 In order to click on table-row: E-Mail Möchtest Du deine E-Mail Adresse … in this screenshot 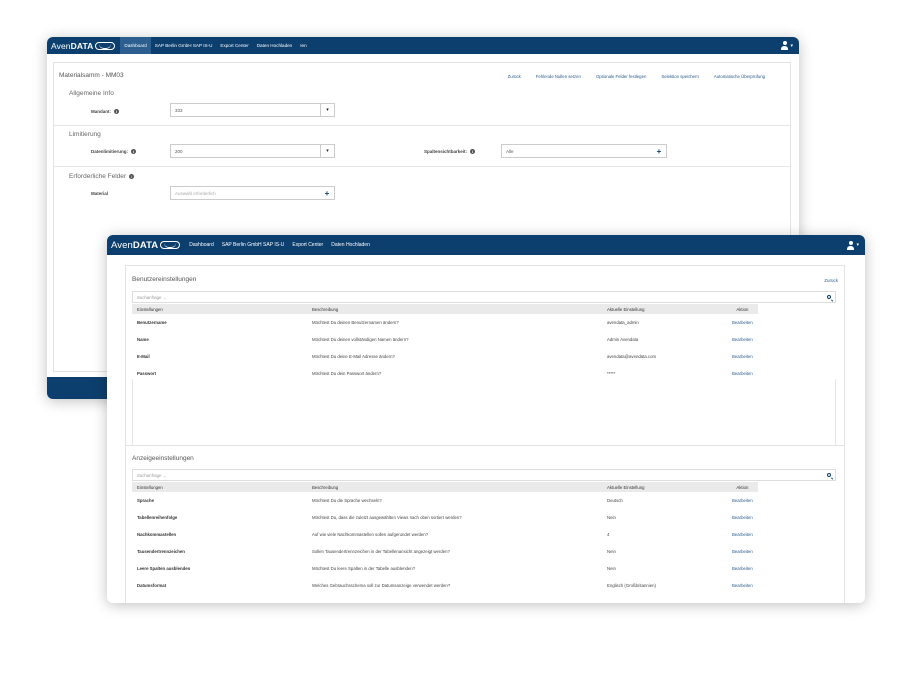, I will do `click(445, 356)`.